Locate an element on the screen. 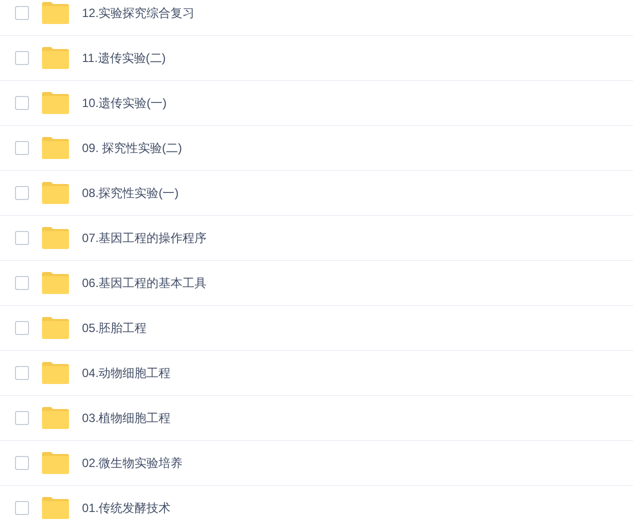  folder-name: 08.探究性实验(一) is located at coordinates (130, 193).